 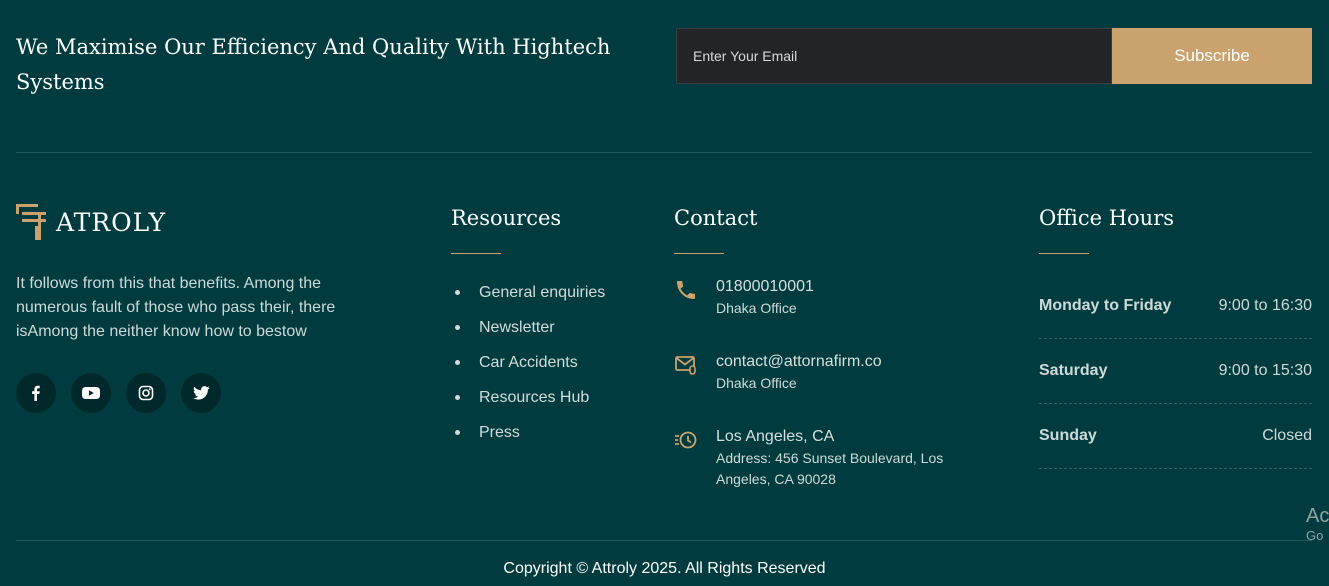 I want to click on hours-time: Closed, so click(x=1287, y=435).